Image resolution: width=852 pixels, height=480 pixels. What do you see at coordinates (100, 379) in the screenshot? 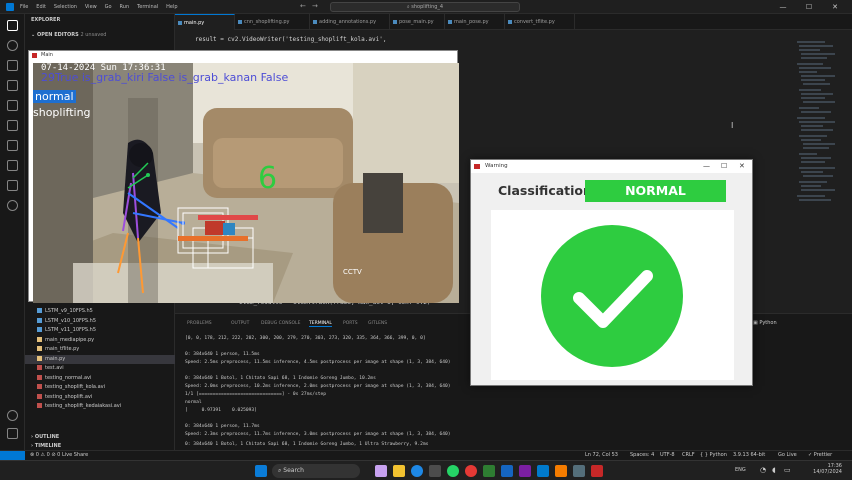
I see `file-item: testing_normal.avi` at bounding box center [100, 379].